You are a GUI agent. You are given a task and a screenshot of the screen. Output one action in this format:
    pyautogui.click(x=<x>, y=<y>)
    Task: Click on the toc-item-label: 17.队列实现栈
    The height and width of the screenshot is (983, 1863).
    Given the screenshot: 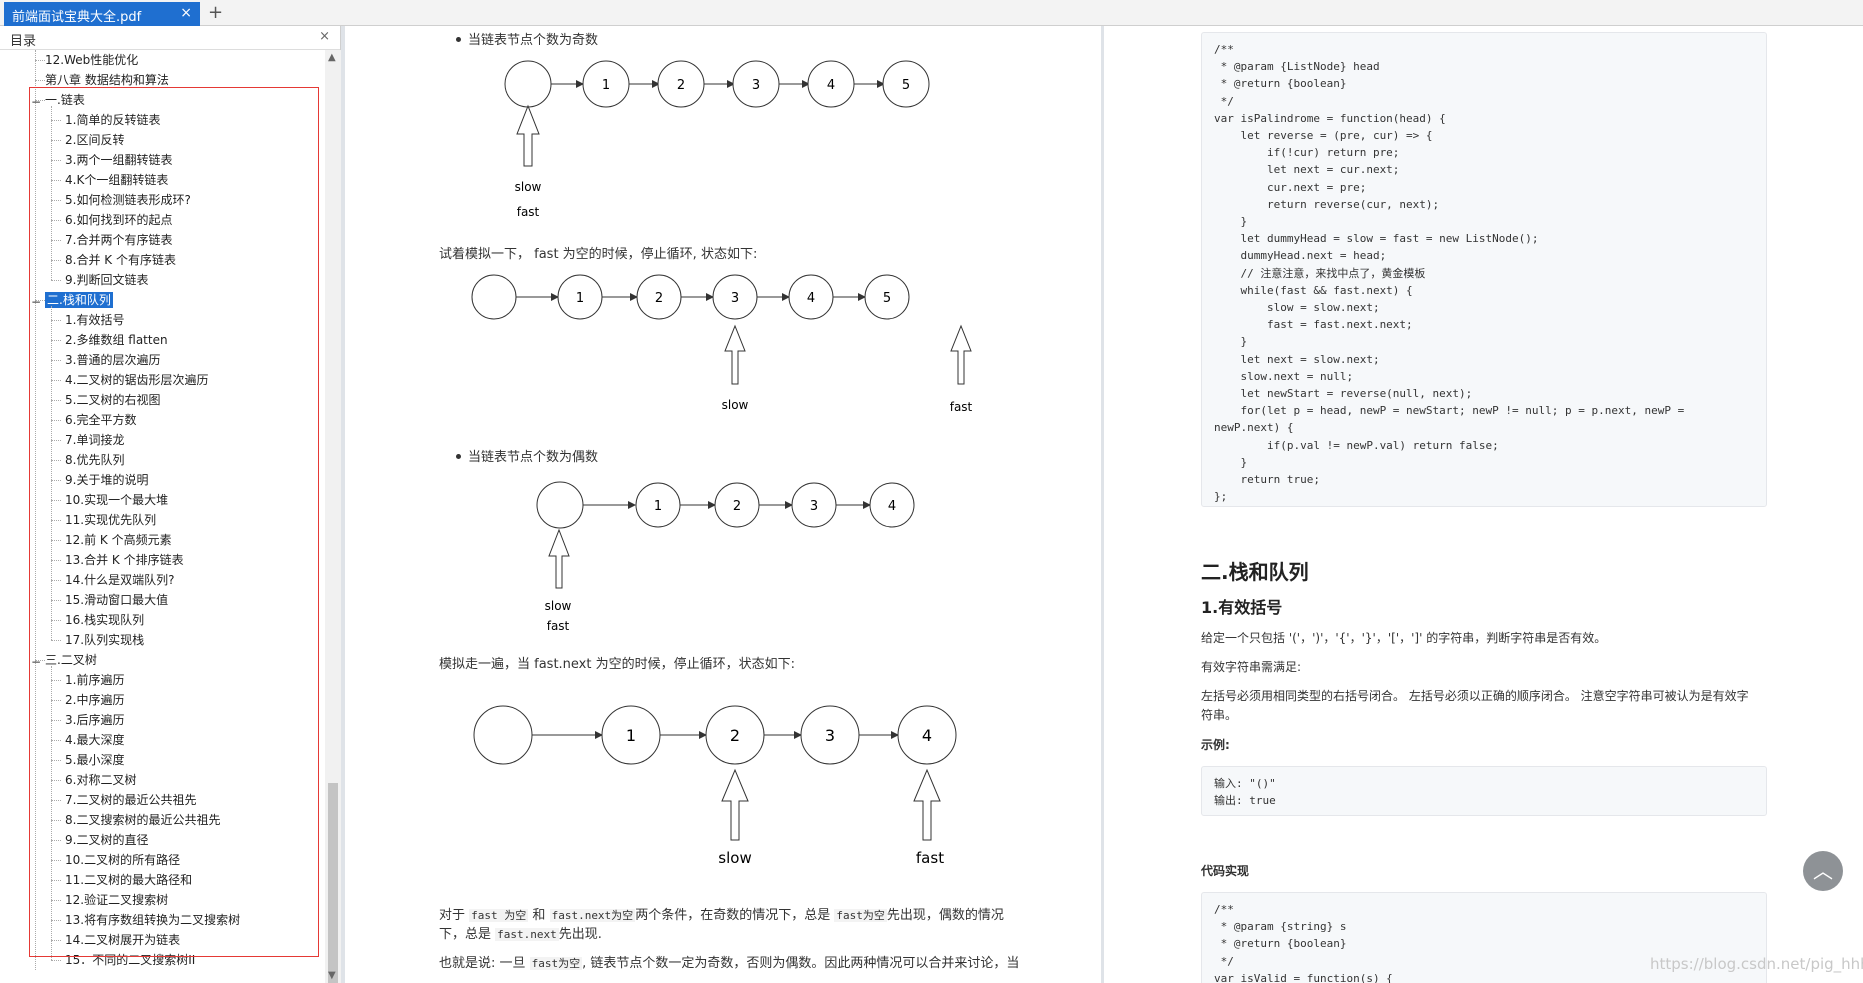 What is the action you would take?
    pyautogui.click(x=104, y=640)
    